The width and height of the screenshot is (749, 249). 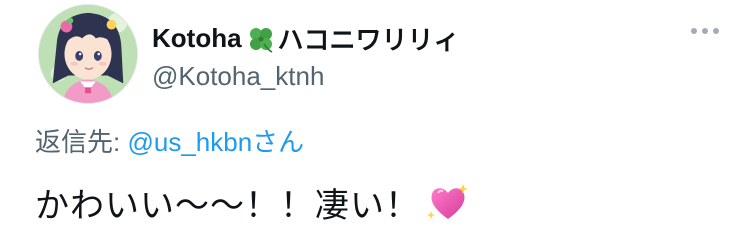 I want to click on display-name-suffix: ハコニワリリィ, so click(x=368, y=40).